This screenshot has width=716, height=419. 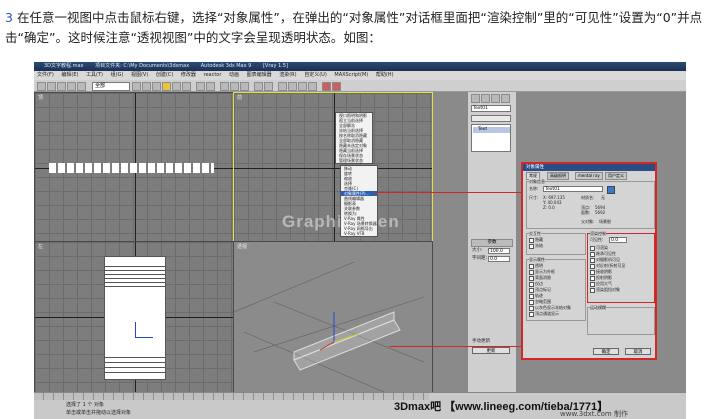 What do you see at coordinates (292, 86) in the screenshot?
I see `curve-editor-icon` at bounding box center [292, 86].